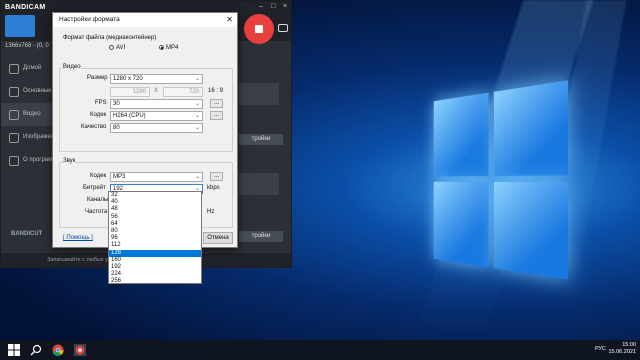 The width and height of the screenshot is (640, 360). What do you see at coordinates (259, 29) in the screenshot?
I see `record-button` at bounding box center [259, 29].